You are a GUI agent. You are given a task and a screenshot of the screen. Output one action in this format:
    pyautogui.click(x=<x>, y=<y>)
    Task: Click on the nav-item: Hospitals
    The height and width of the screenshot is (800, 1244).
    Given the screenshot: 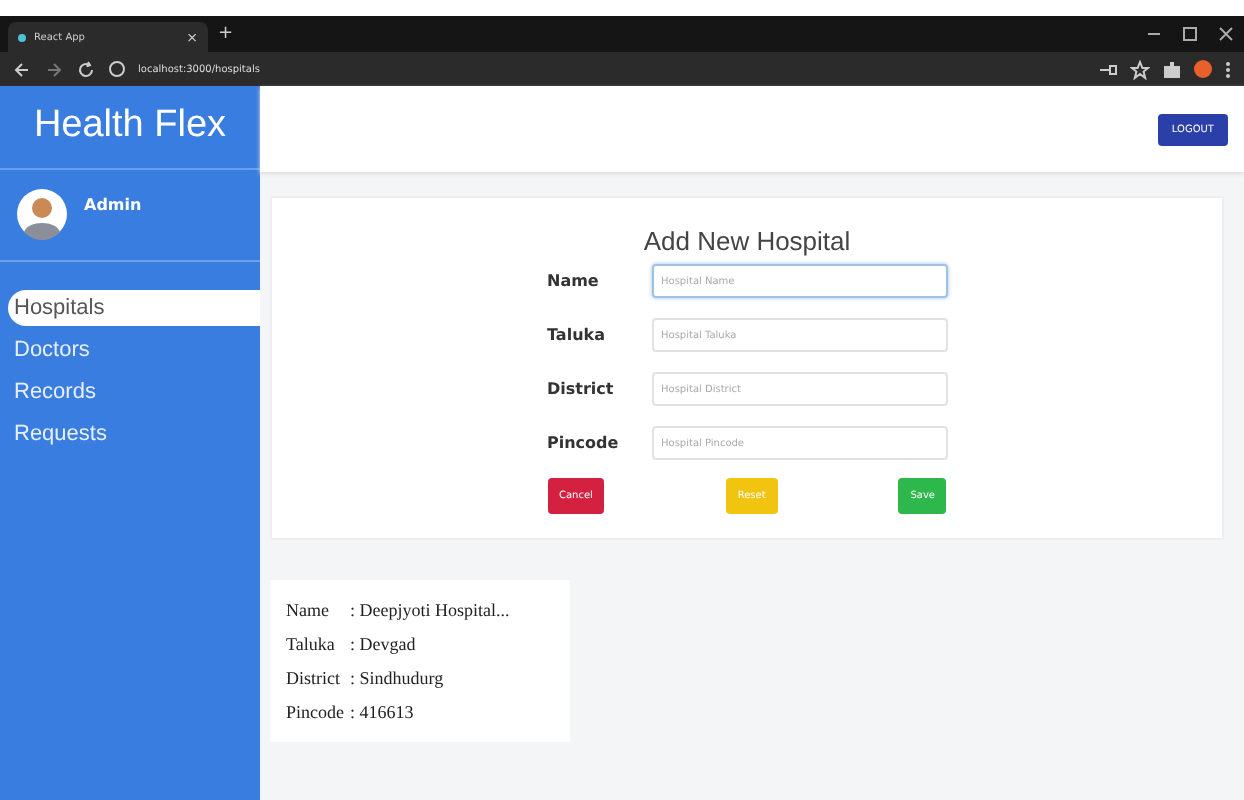 What is the action you would take?
    pyautogui.click(x=134, y=308)
    